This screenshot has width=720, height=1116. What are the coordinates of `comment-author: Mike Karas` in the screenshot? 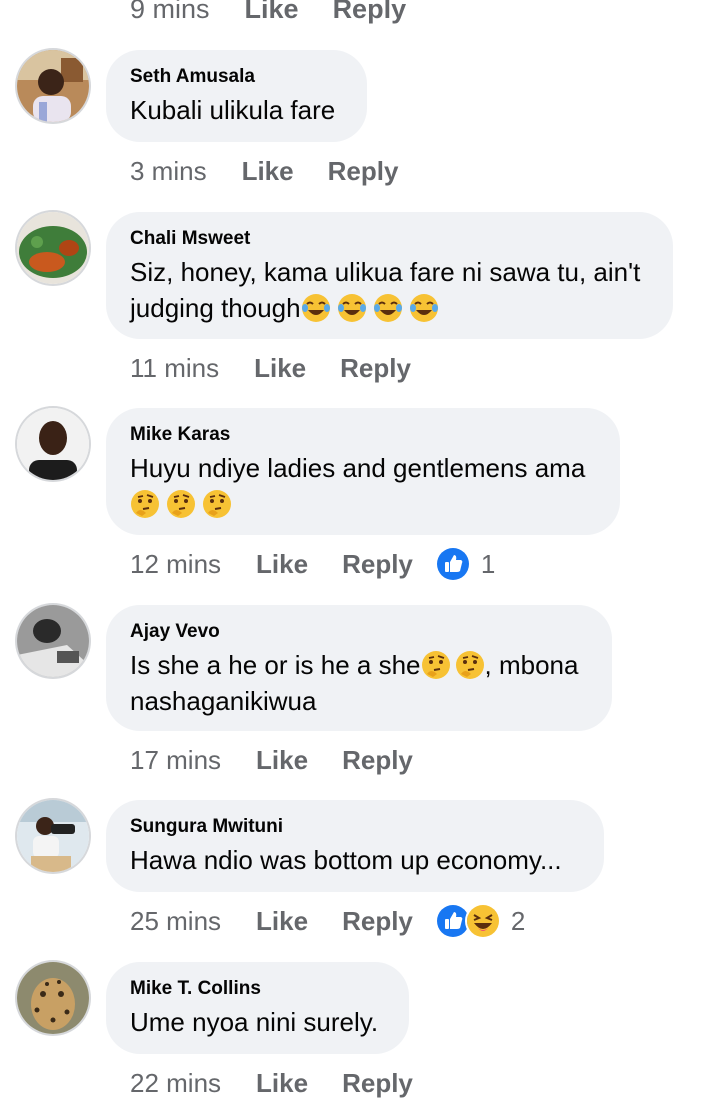 It's located at (363, 435).